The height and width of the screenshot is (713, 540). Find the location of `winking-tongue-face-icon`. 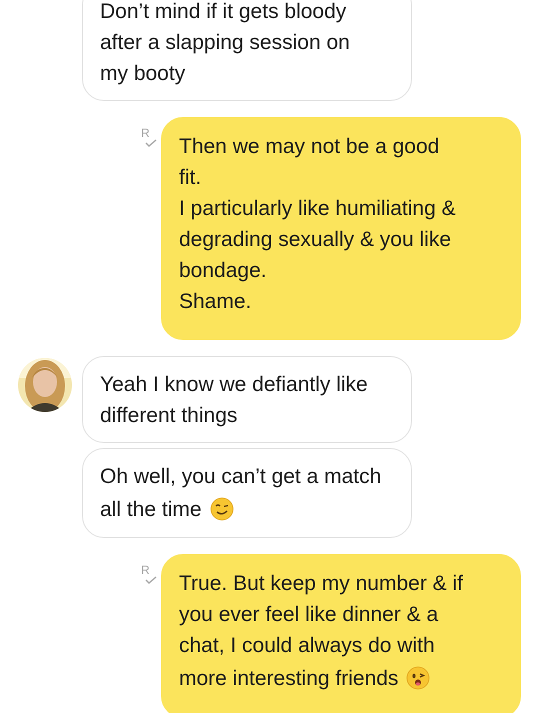

winking-tongue-face-icon is located at coordinates (418, 678).